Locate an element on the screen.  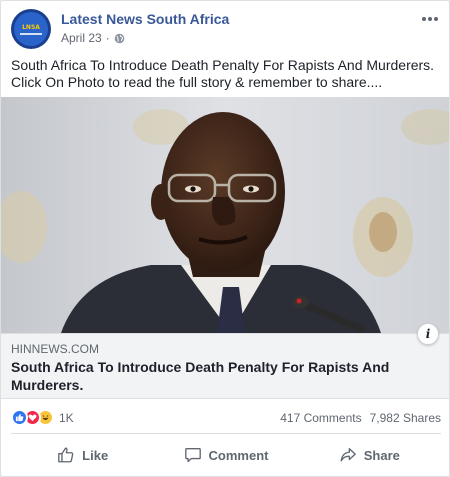
thumbs-up-icon is located at coordinates (66, 455).